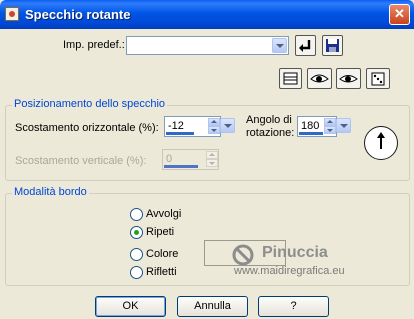 The height and width of the screenshot is (319, 414). Describe the element at coordinates (136, 254) in the screenshot. I see `radio-colore` at that location.